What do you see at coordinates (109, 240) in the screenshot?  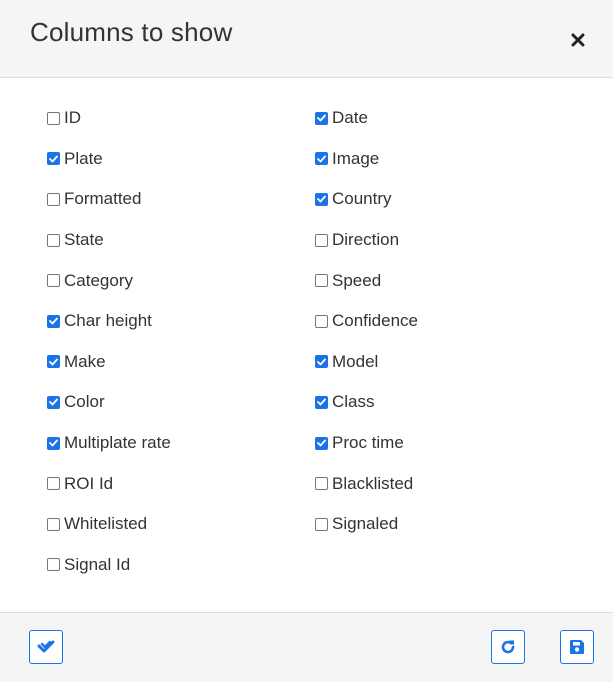 I see `column-option-state: State` at bounding box center [109, 240].